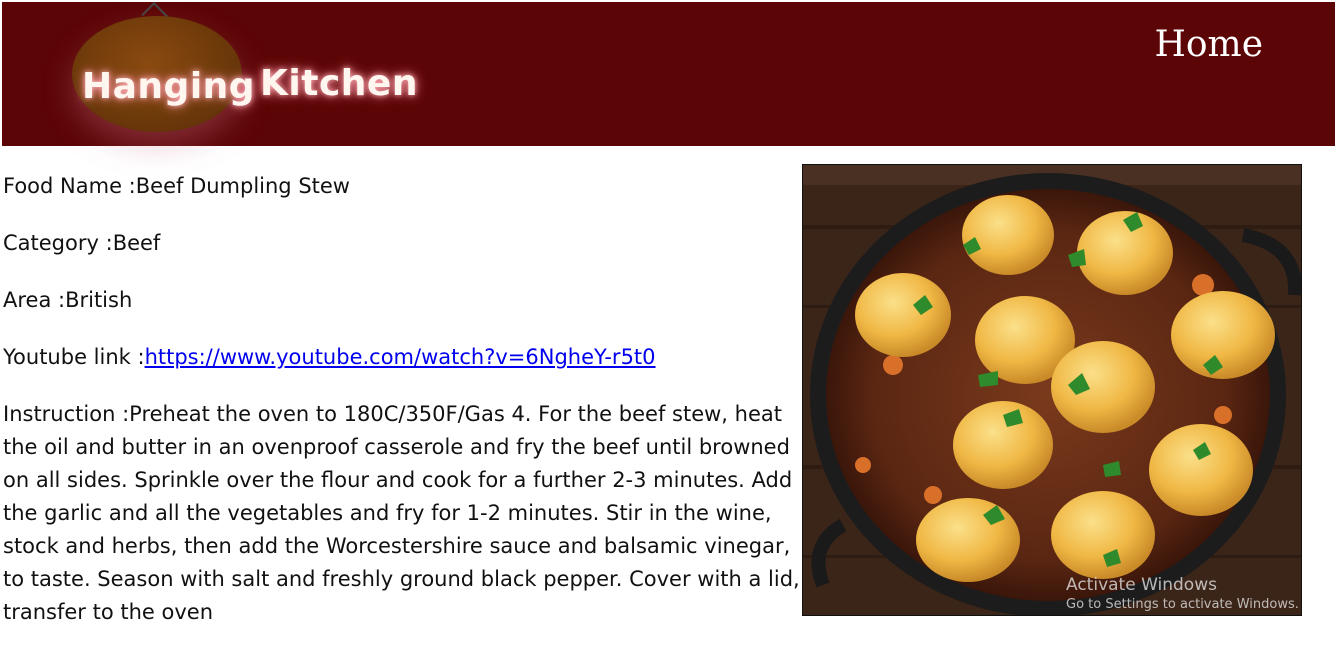  What do you see at coordinates (403, 243) in the screenshot?
I see `category-row: Category :Beef` at bounding box center [403, 243].